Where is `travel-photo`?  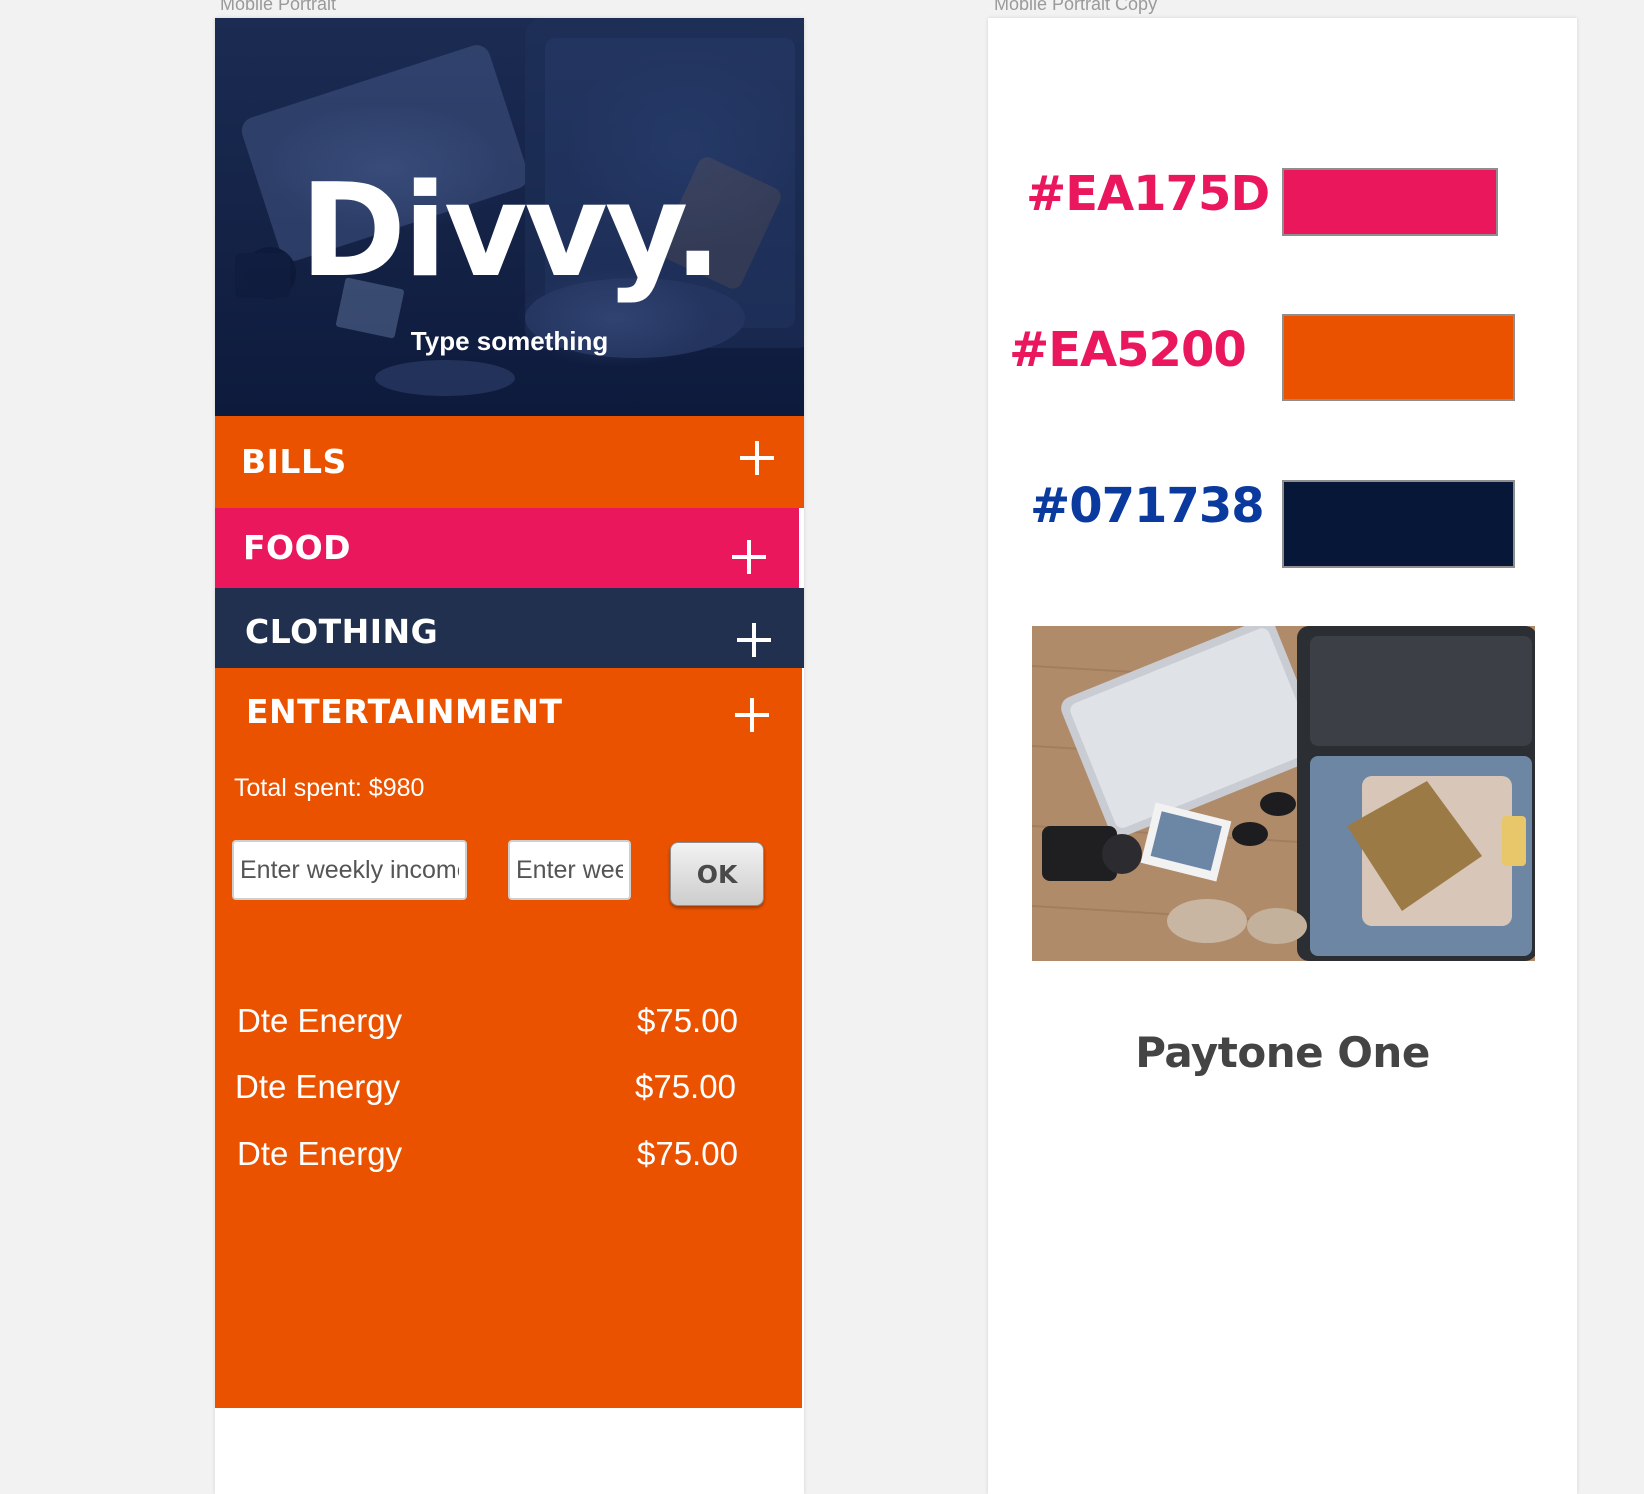 travel-photo is located at coordinates (1283, 793).